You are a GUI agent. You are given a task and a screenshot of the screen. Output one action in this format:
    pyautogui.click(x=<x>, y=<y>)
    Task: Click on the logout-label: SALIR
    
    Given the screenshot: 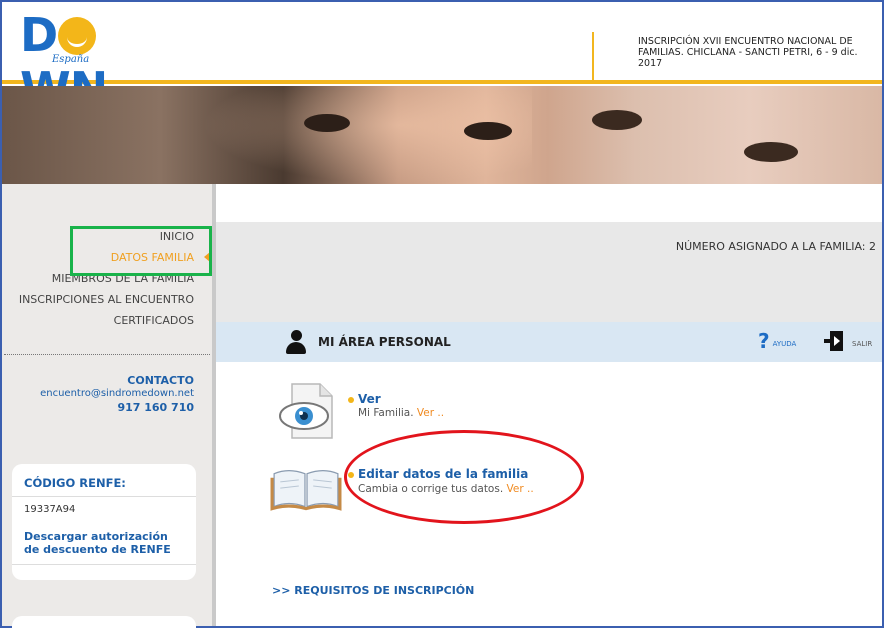 What is the action you would take?
    pyautogui.click(x=862, y=344)
    